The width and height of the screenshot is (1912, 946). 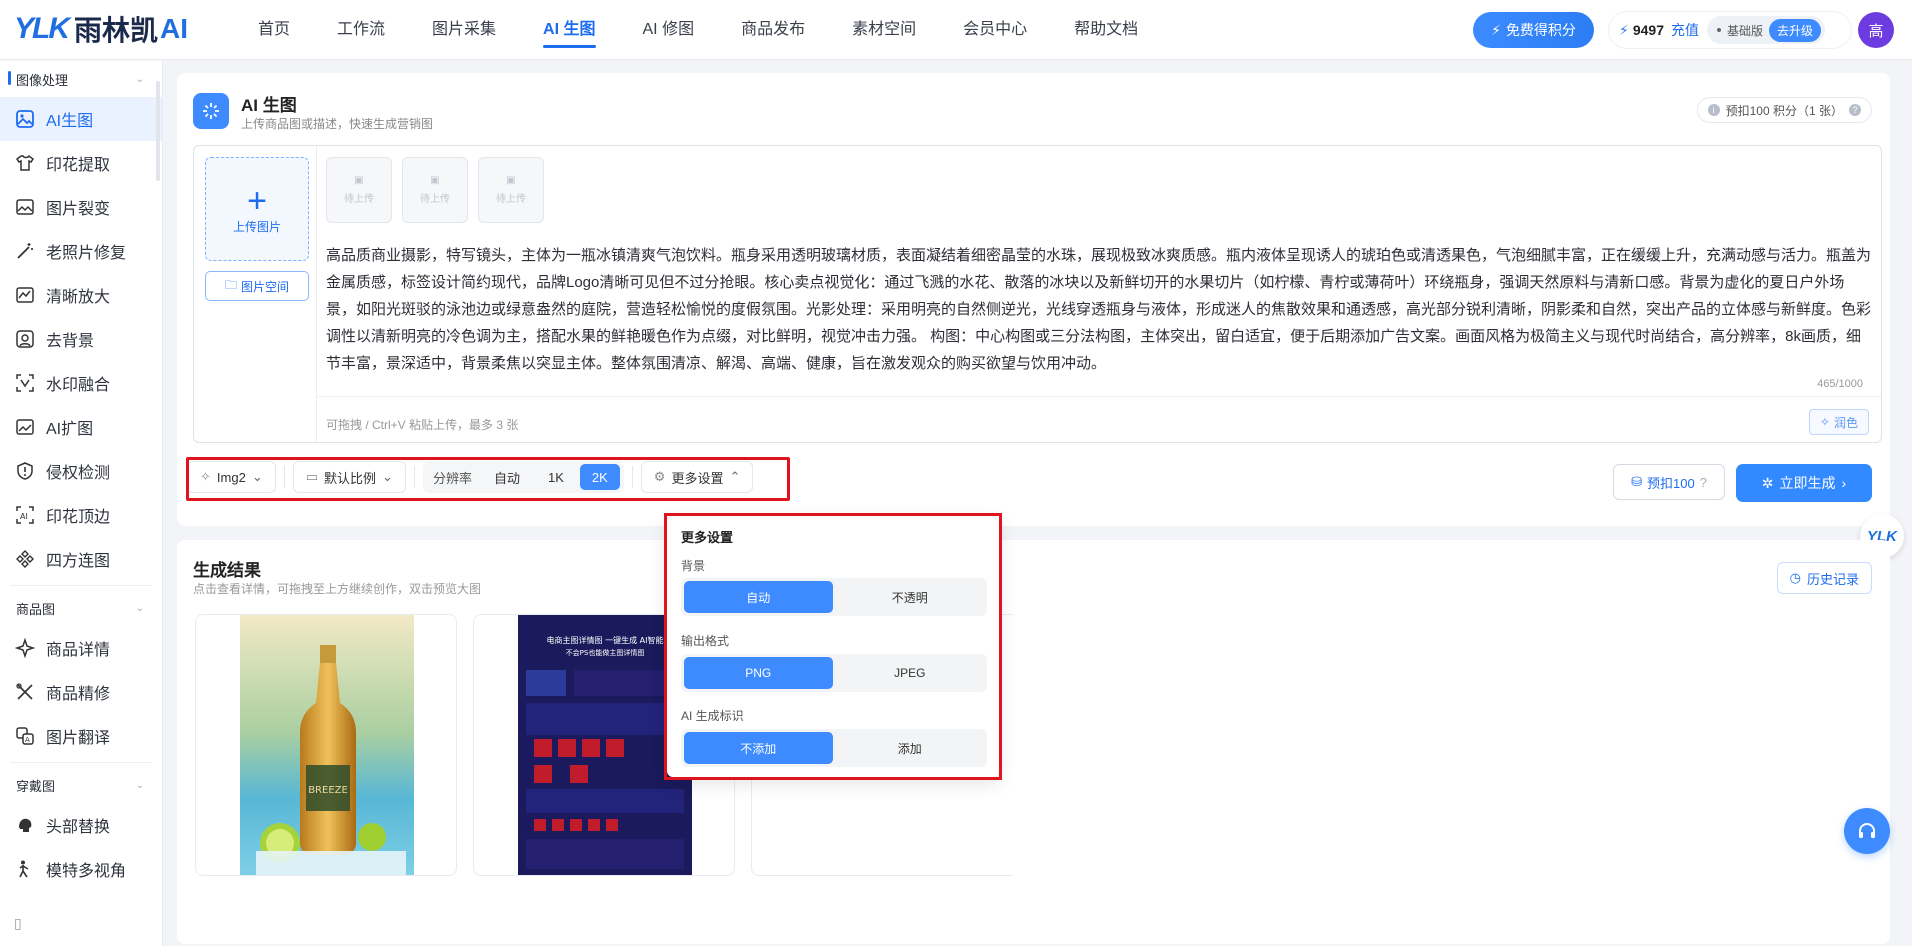 I want to click on sidebar-item-label: 侵权检测, so click(x=78, y=473).